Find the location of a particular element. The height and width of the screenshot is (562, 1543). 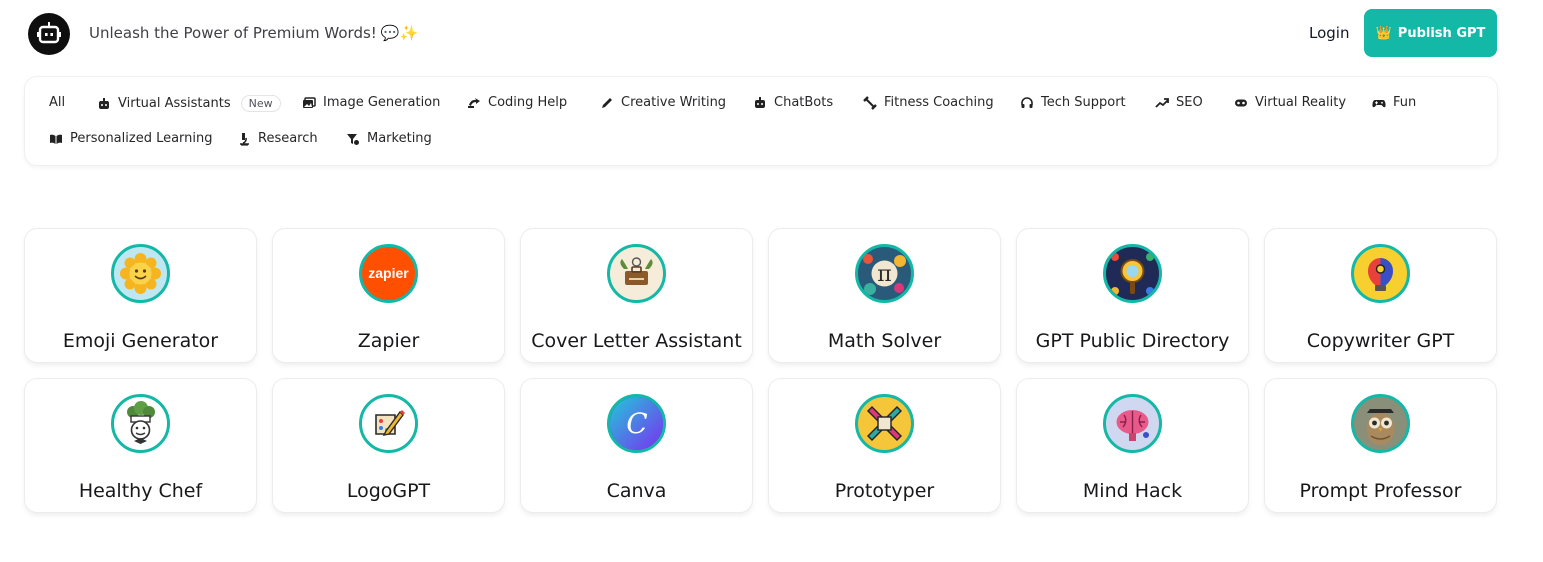

microscope-icon is located at coordinates (244, 139).